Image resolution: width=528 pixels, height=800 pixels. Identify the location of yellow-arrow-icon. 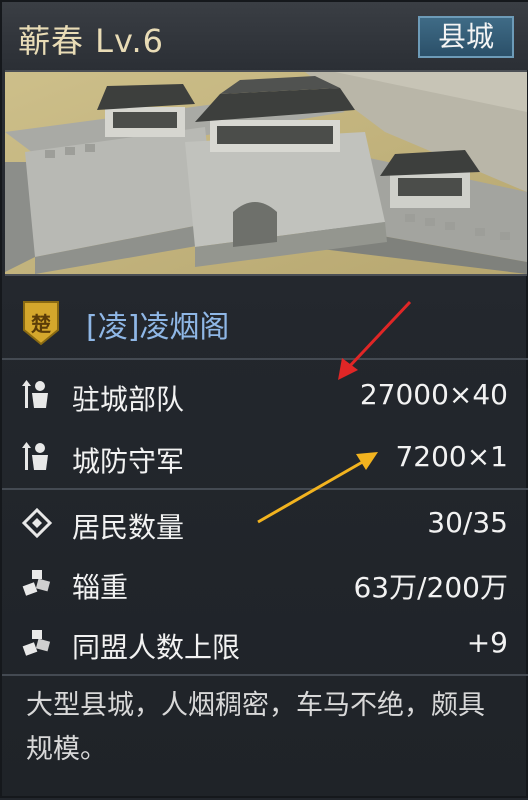
(317, 488).